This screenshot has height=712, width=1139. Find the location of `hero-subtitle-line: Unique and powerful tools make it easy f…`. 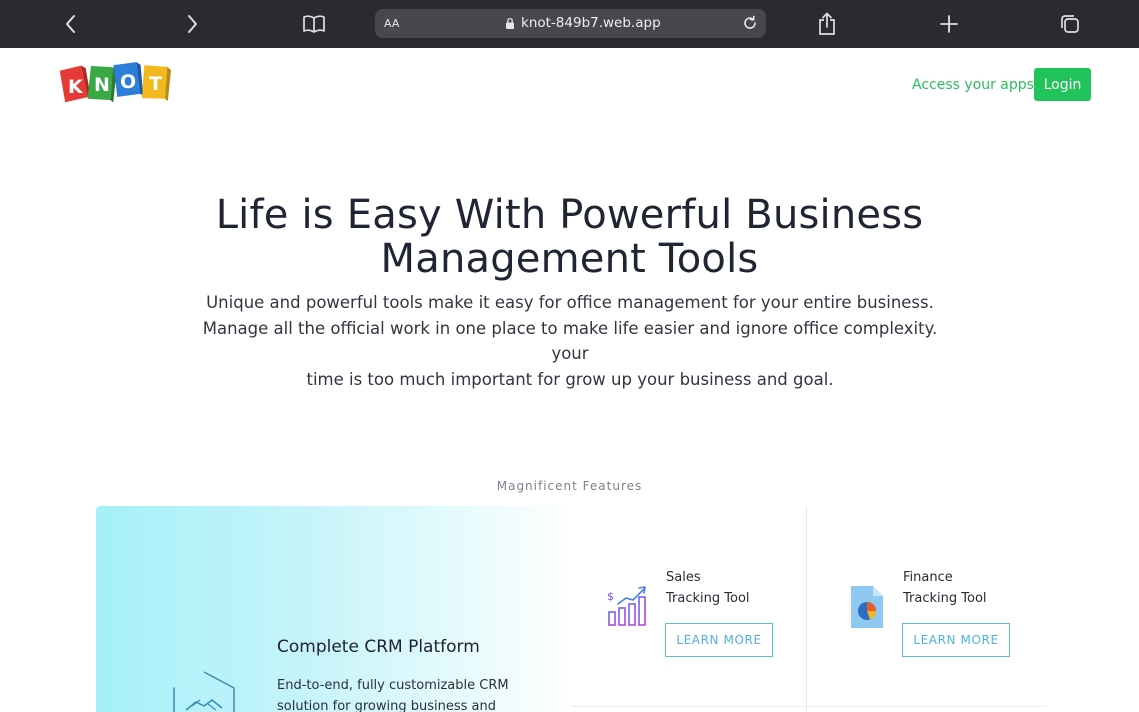

hero-subtitle-line: Unique and powerful tools make it easy f… is located at coordinates (570, 302).